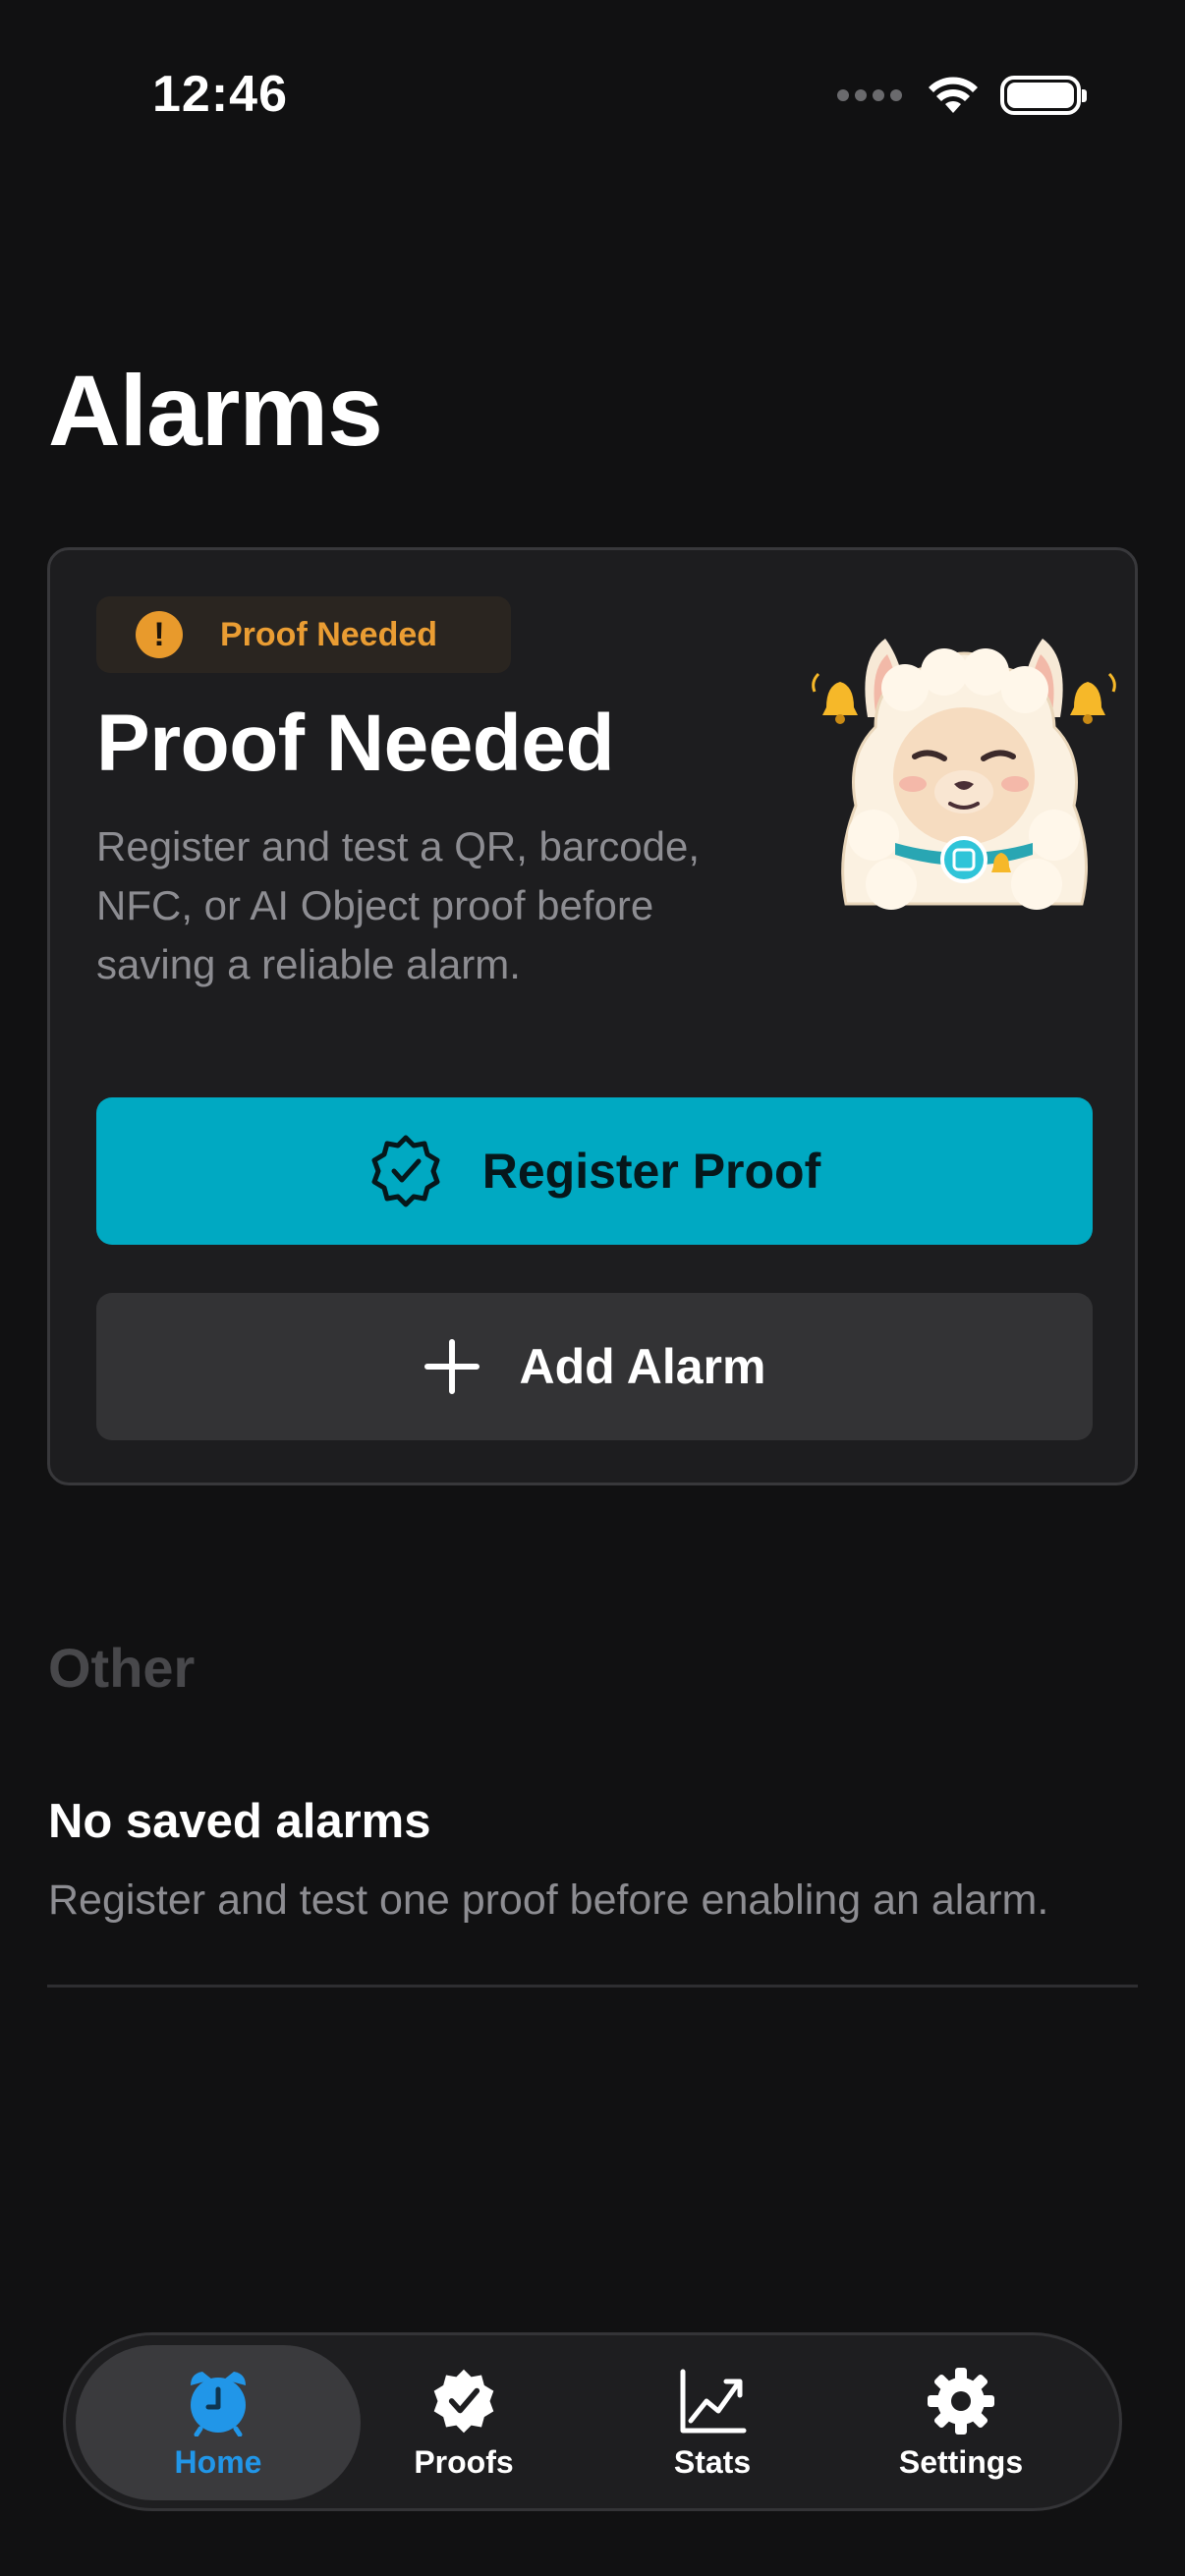  I want to click on tab-label: Stats, so click(713, 2461).